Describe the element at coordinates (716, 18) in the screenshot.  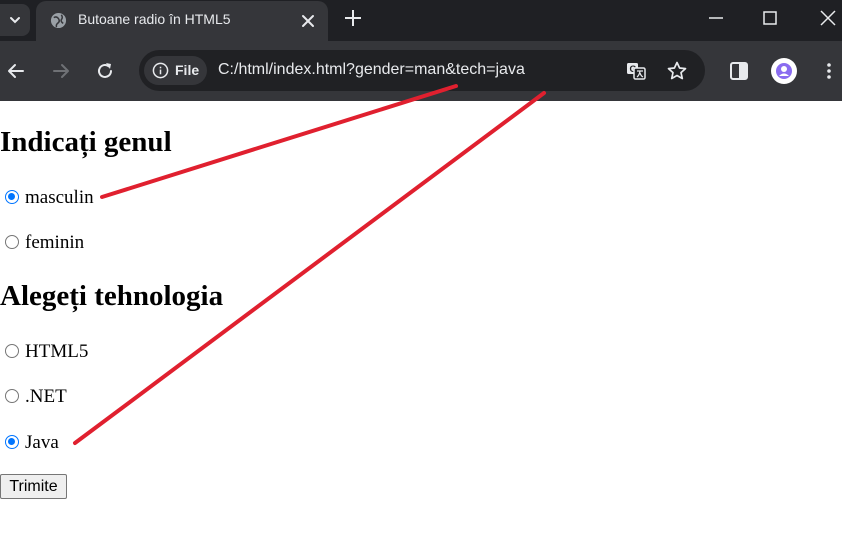
I see `minimize-icon` at that location.